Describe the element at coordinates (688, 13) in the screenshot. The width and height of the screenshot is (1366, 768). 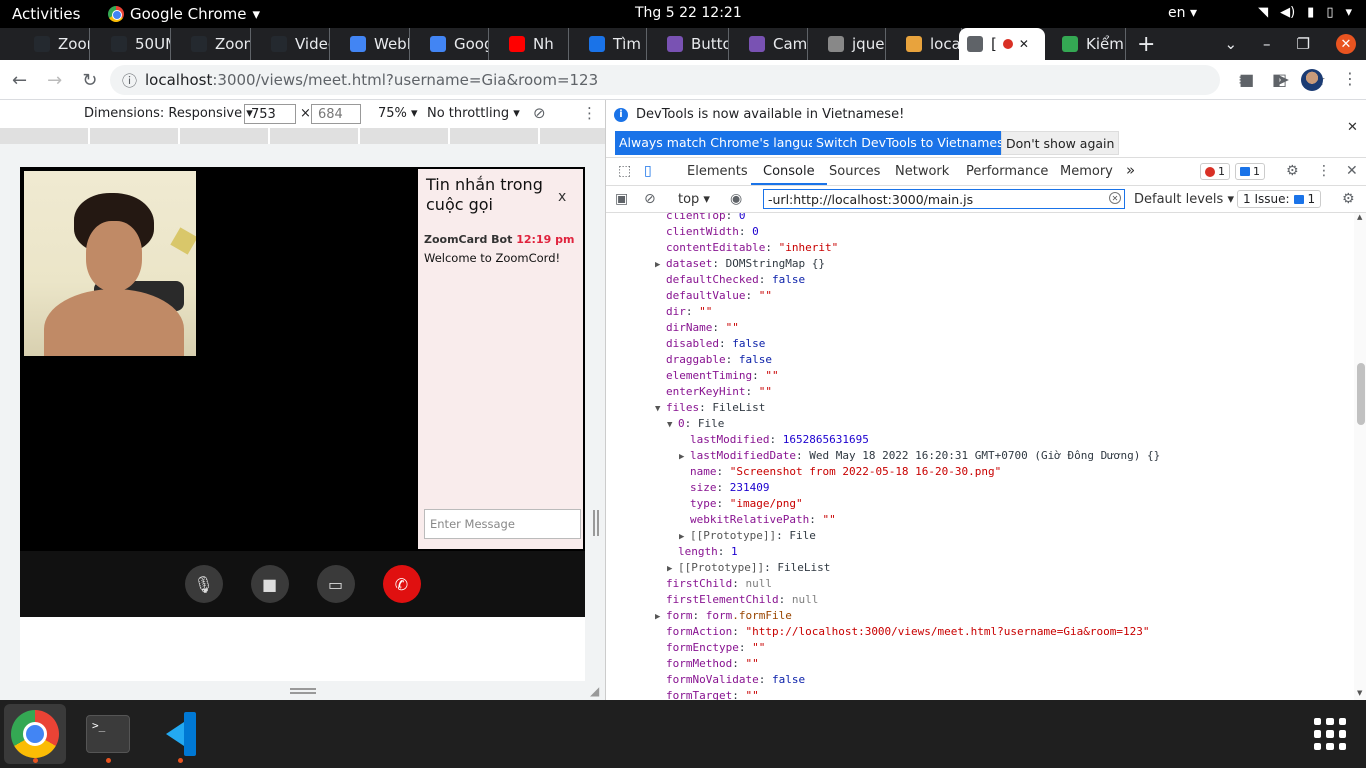
I see `clock: Thg 5 22 12:21` at that location.